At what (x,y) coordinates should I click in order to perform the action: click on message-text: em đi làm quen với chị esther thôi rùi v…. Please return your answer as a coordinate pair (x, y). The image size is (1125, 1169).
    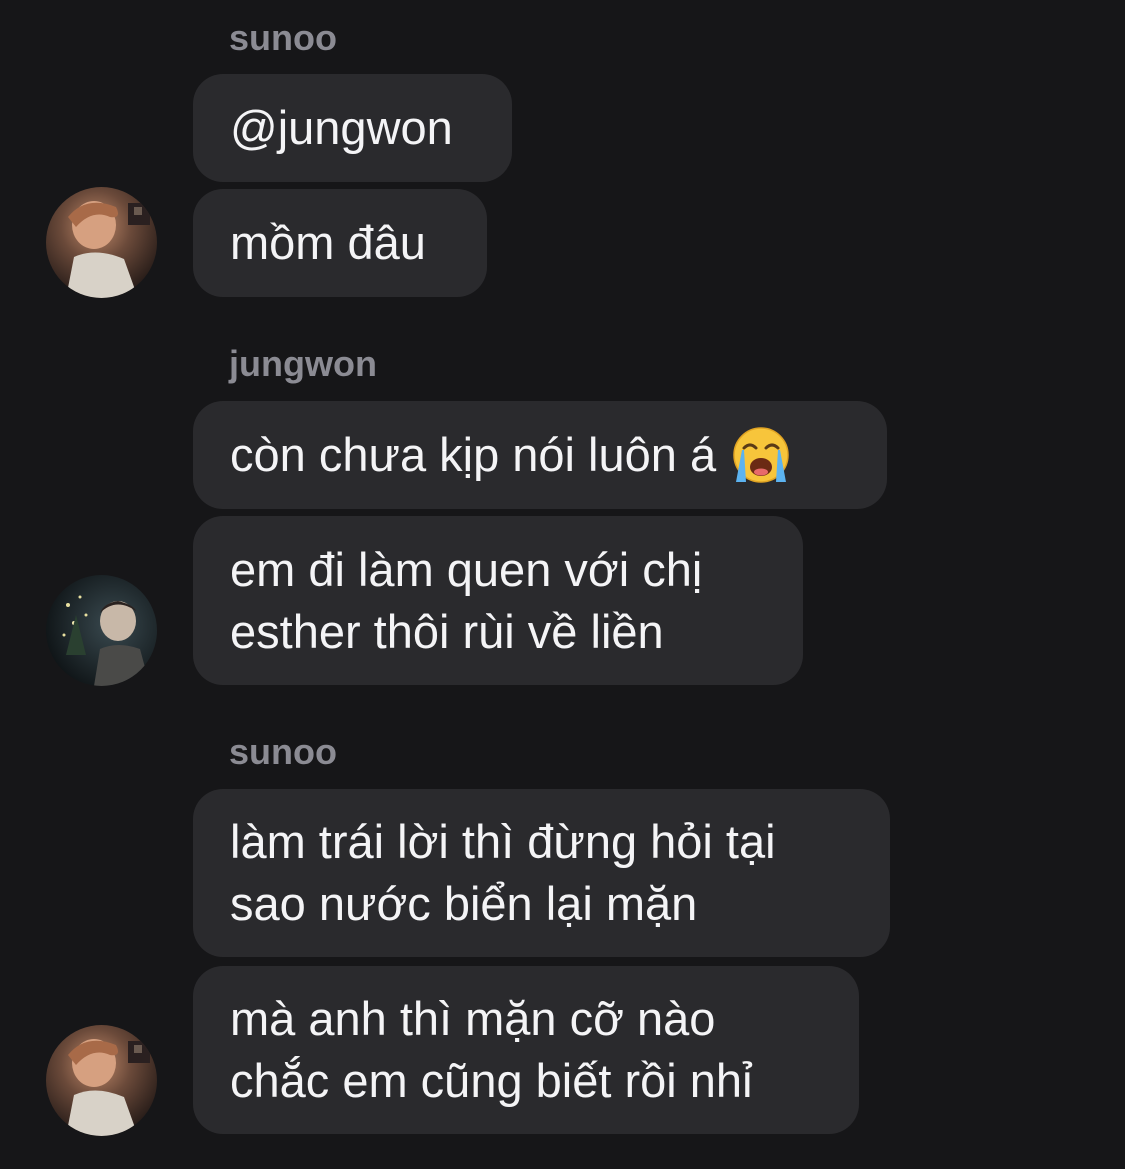
    Looking at the image, I should click on (466, 600).